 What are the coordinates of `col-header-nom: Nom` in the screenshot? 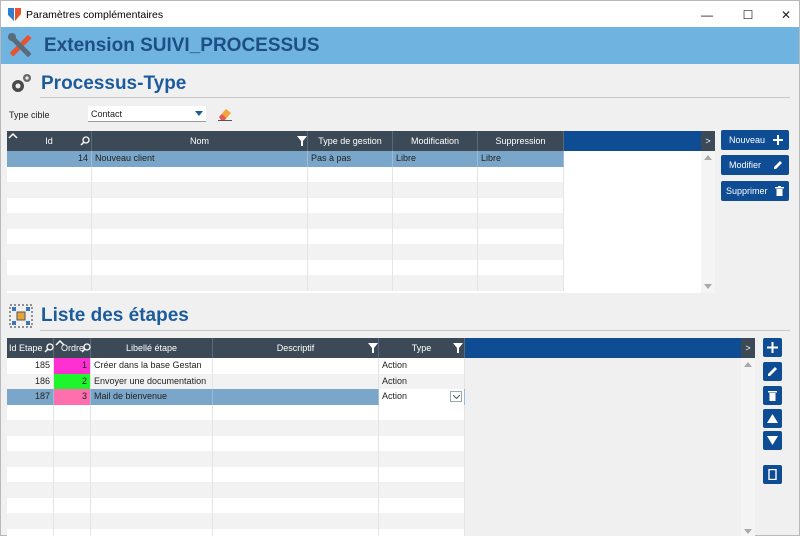 It's located at (200, 141).